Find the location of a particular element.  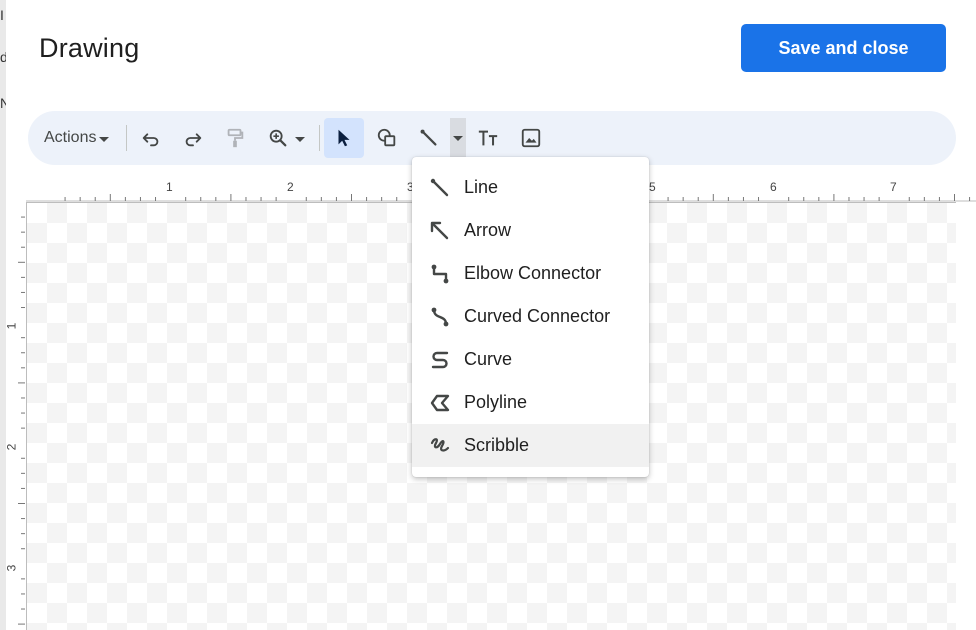

paint-format-icon is located at coordinates (235, 138).